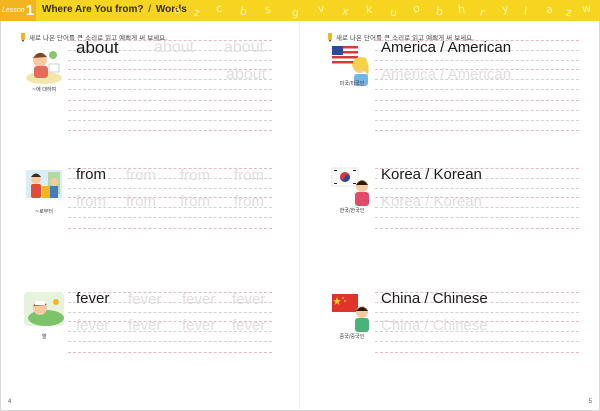  I want to click on vocab-word: fever, so click(93, 298).